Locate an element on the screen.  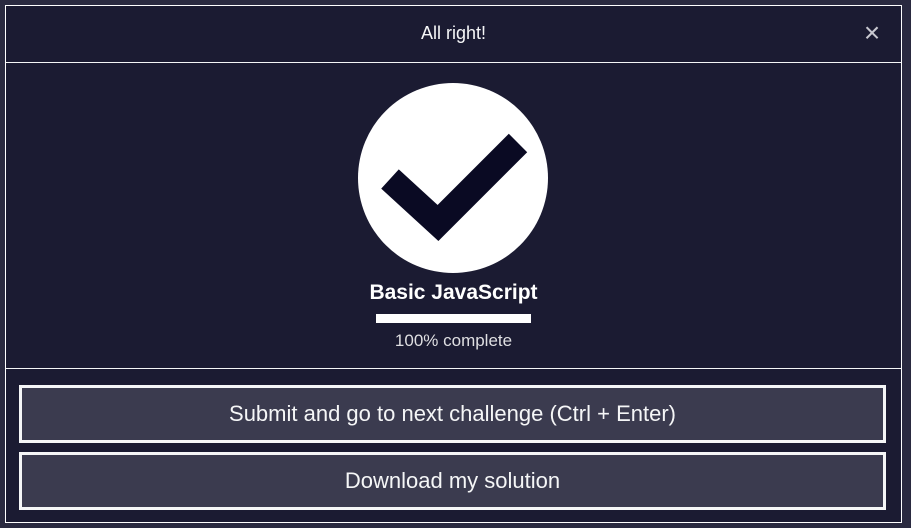
modal-title: All right! is located at coordinates (453, 33).